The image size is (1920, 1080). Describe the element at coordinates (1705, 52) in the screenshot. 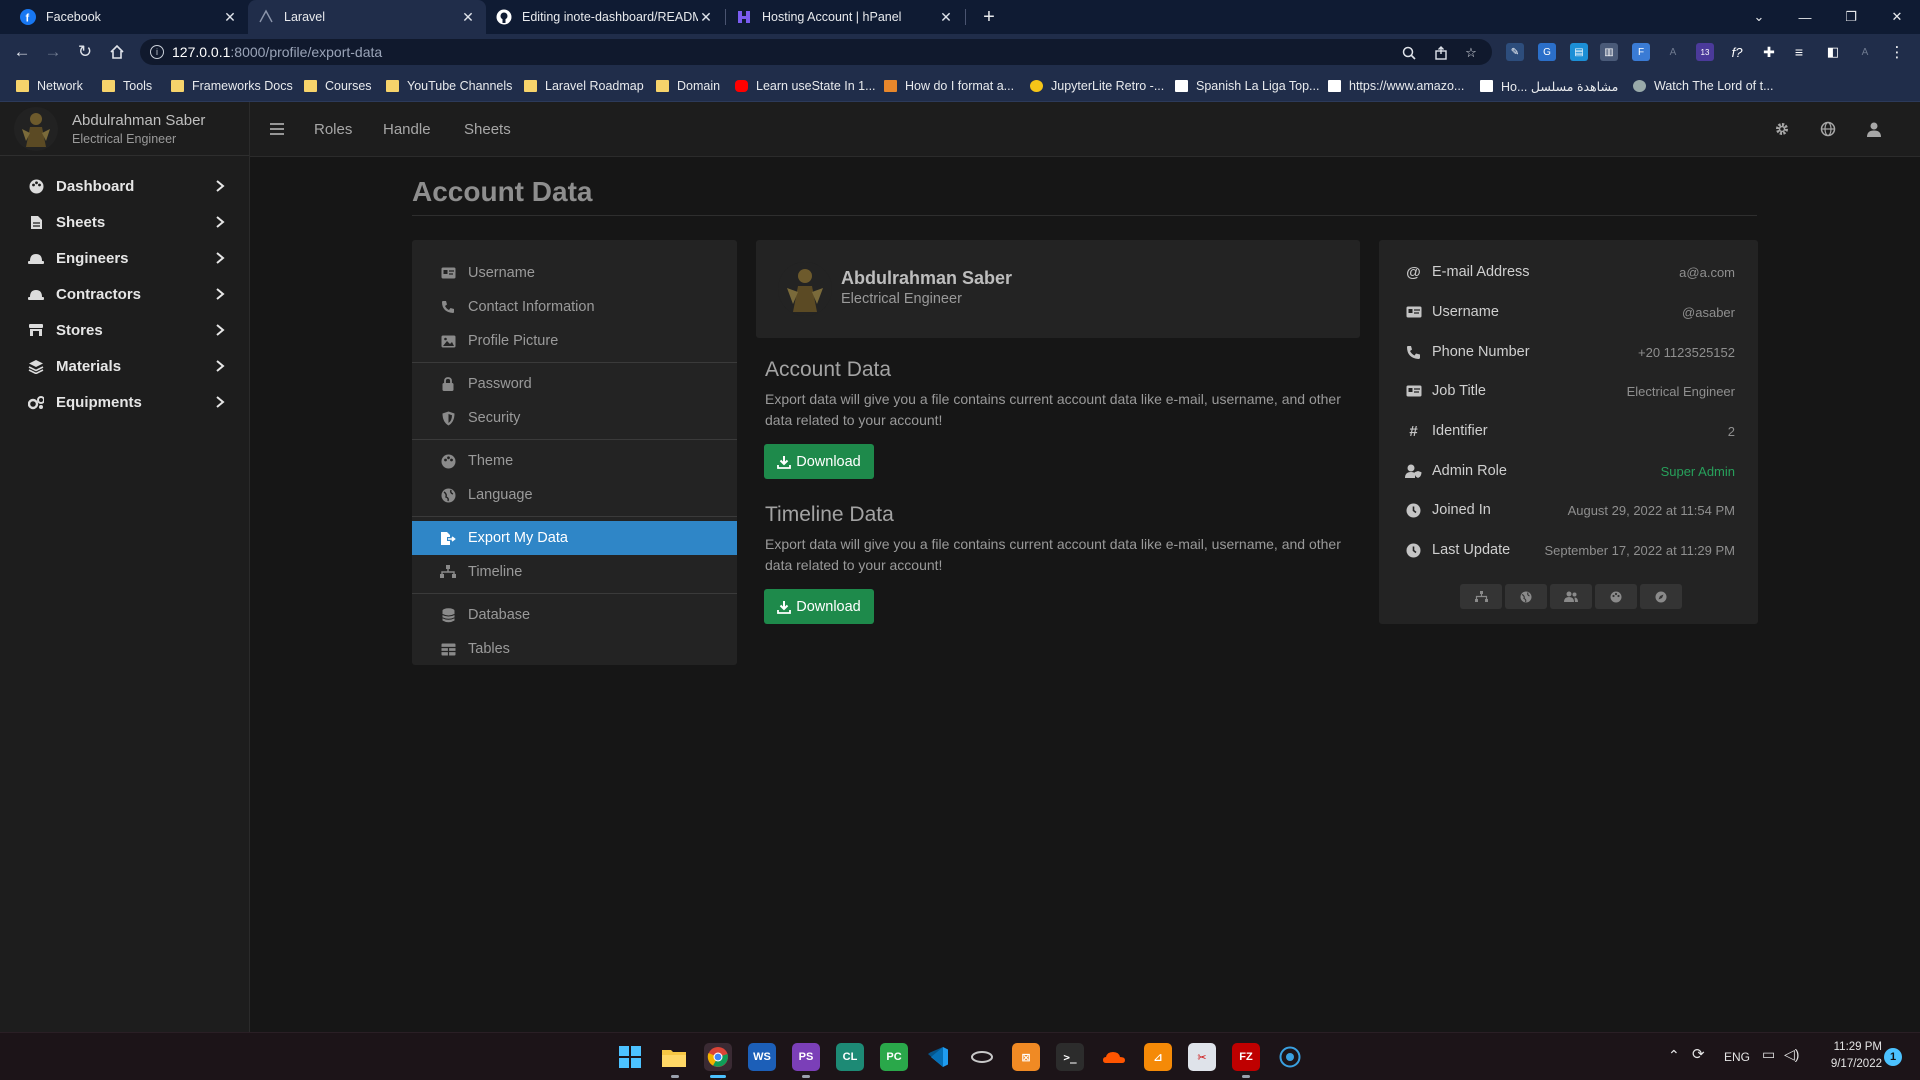

I see `extension-icon: 13` at that location.